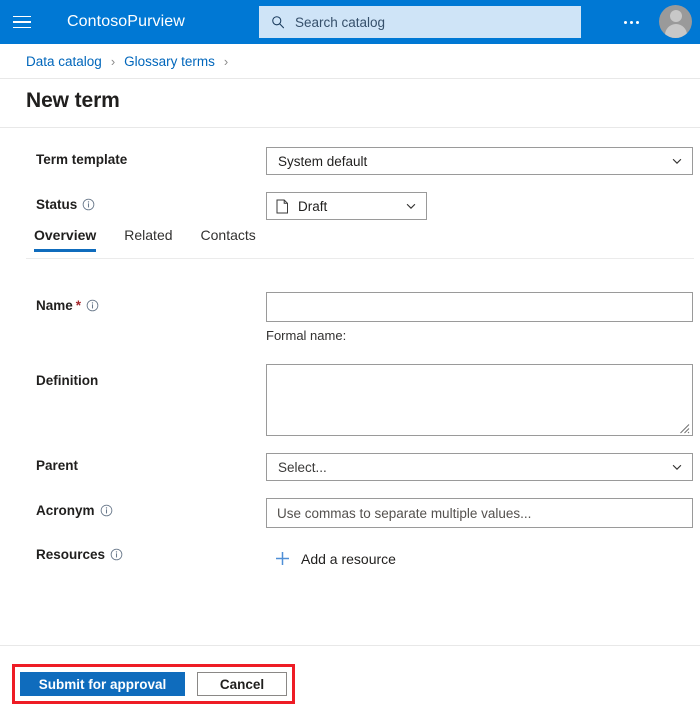 Image resolution: width=700 pixels, height=714 pixels. I want to click on breadcrumb-item-data-catalog: Data catalog, so click(64, 61).